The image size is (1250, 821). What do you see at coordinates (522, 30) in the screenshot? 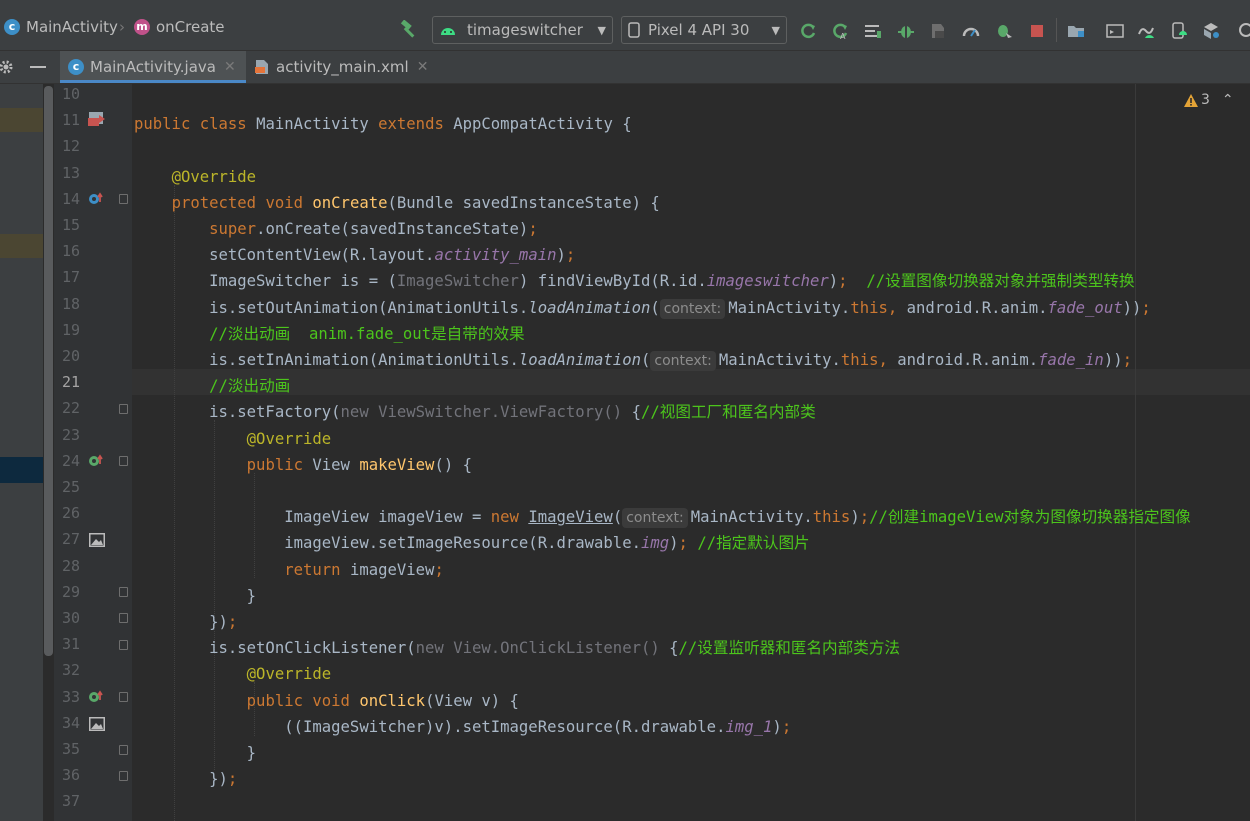
I see `run-configuration-select: timageswitcher ▼` at bounding box center [522, 30].